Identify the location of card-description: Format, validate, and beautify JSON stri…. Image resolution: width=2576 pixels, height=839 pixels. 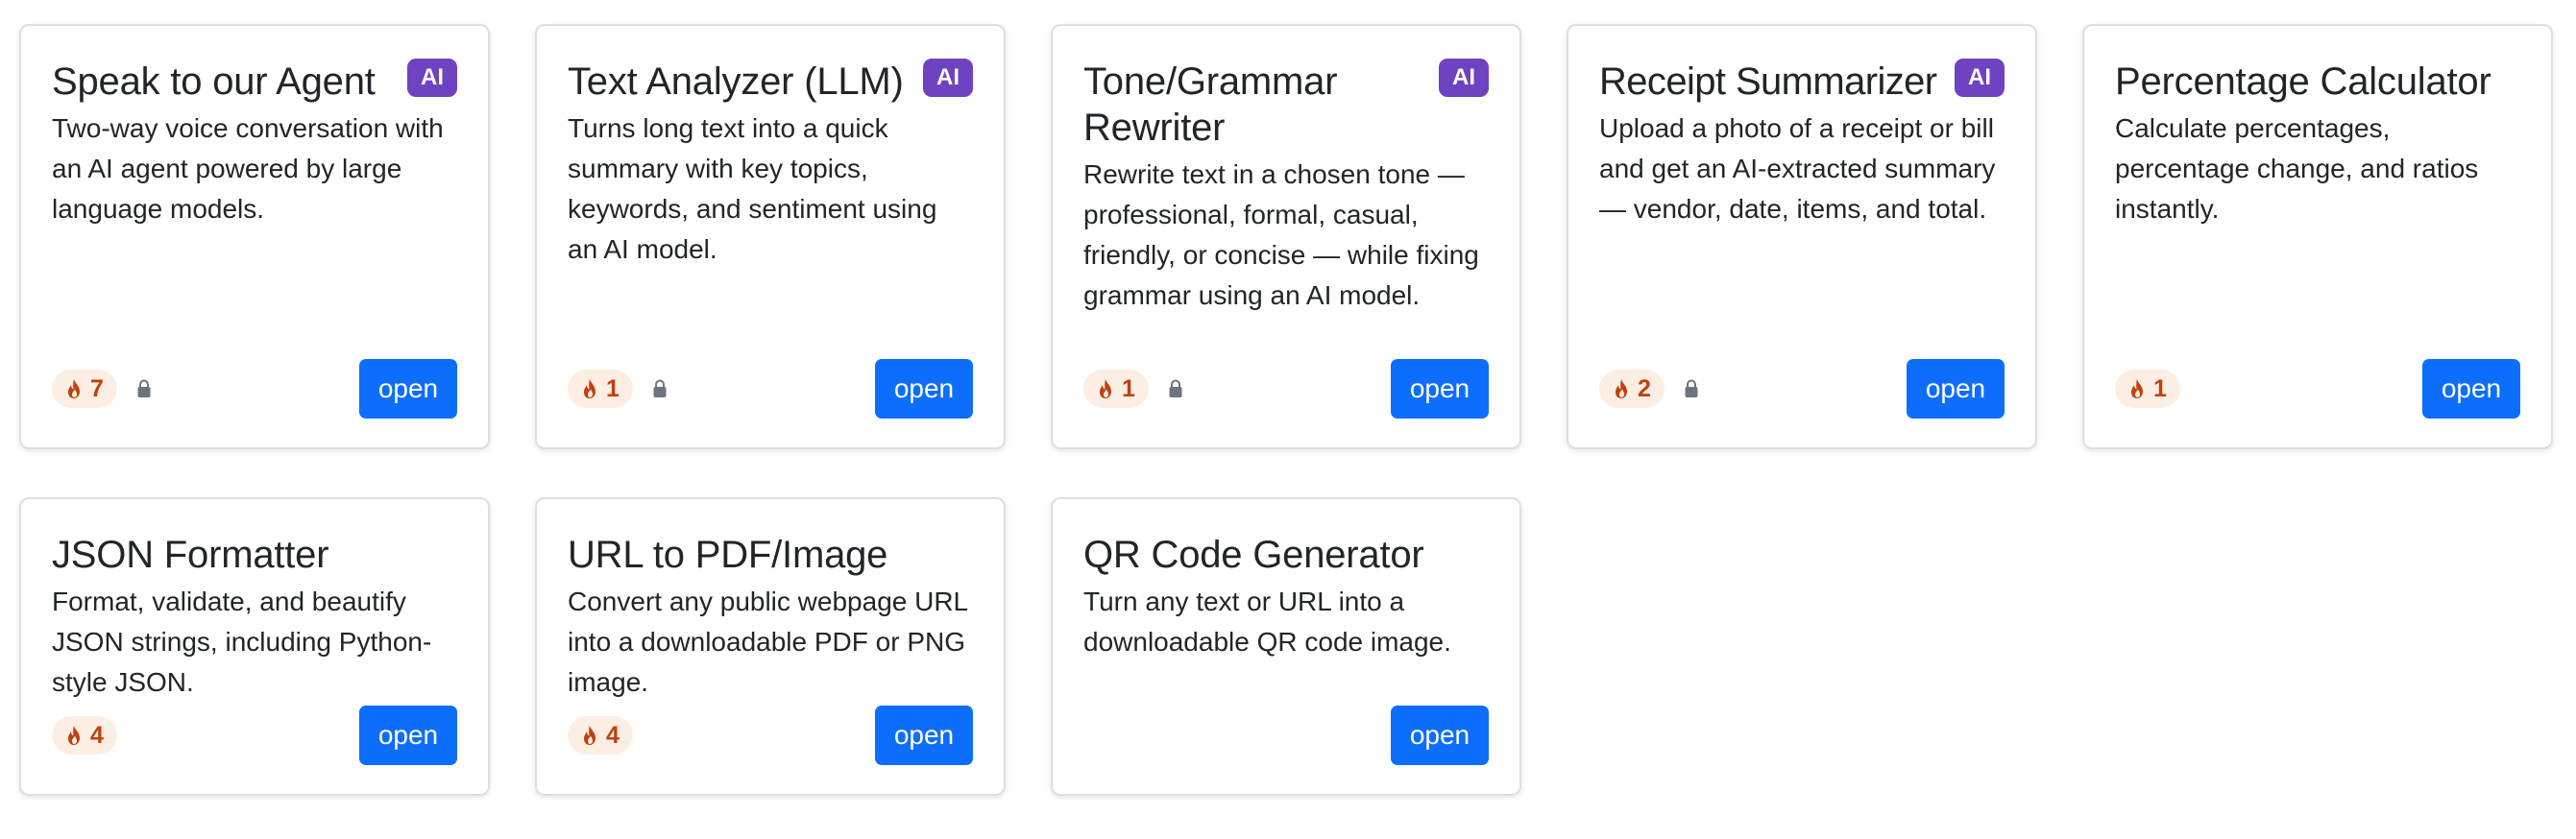
(242, 642).